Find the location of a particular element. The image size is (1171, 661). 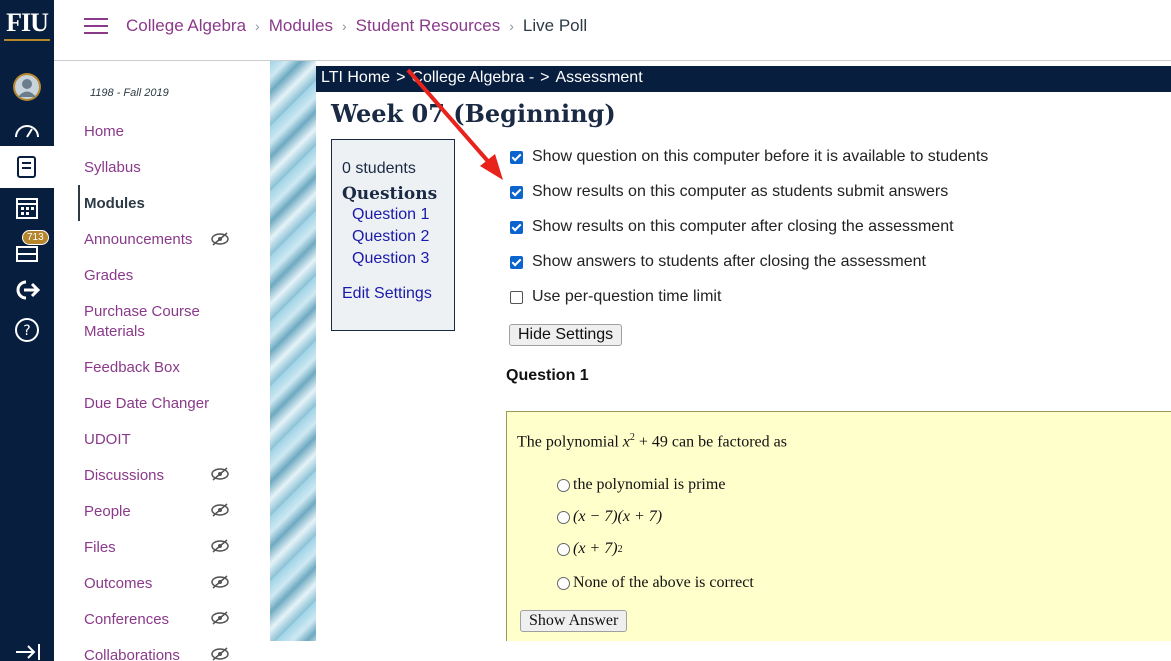

question-link-2: Question 2 is located at coordinates (398, 237).